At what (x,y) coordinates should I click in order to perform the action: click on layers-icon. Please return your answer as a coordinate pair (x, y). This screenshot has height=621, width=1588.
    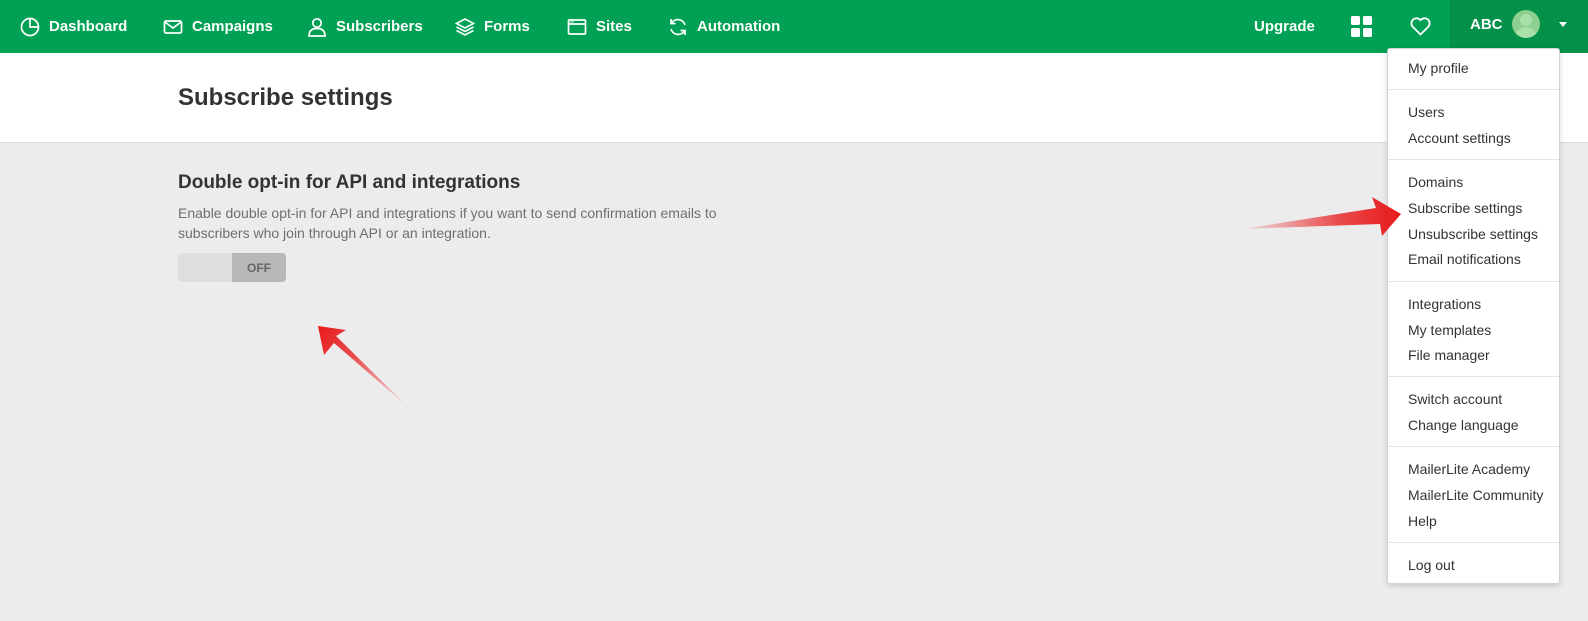
    Looking at the image, I should click on (465, 26).